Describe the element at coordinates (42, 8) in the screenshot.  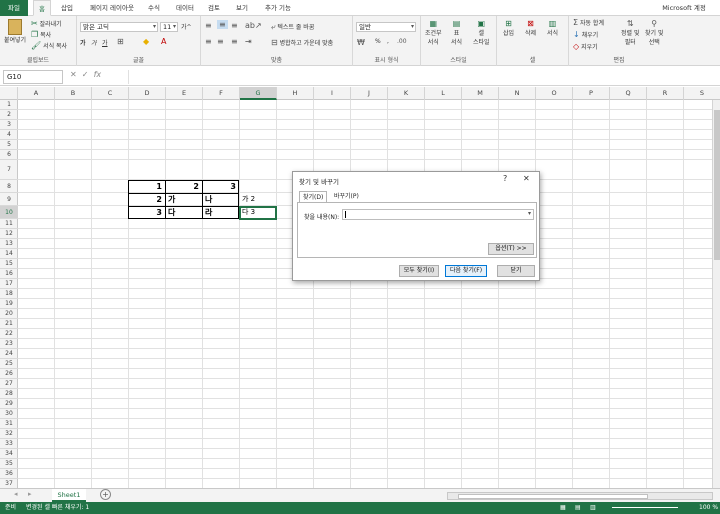
I see `tab-home: 홈` at that location.